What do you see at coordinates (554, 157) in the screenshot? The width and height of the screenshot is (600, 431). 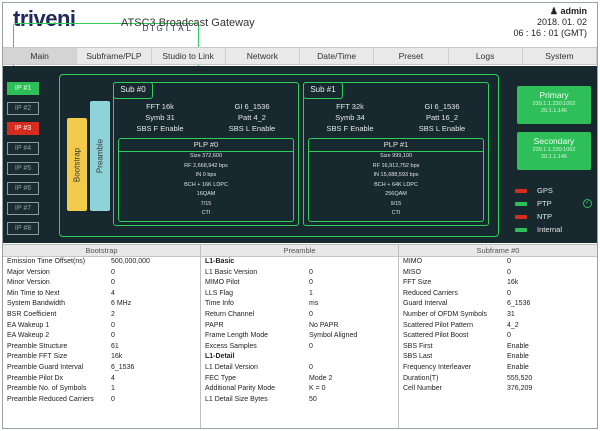 I see `output-secondary-source: 20.1.1.146` at bounding box center [554, 157].